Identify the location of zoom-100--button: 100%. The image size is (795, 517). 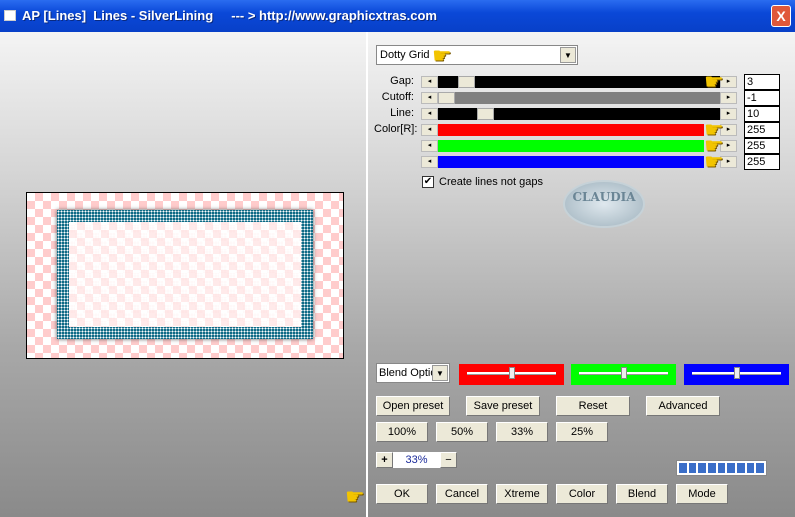
(402, 432).